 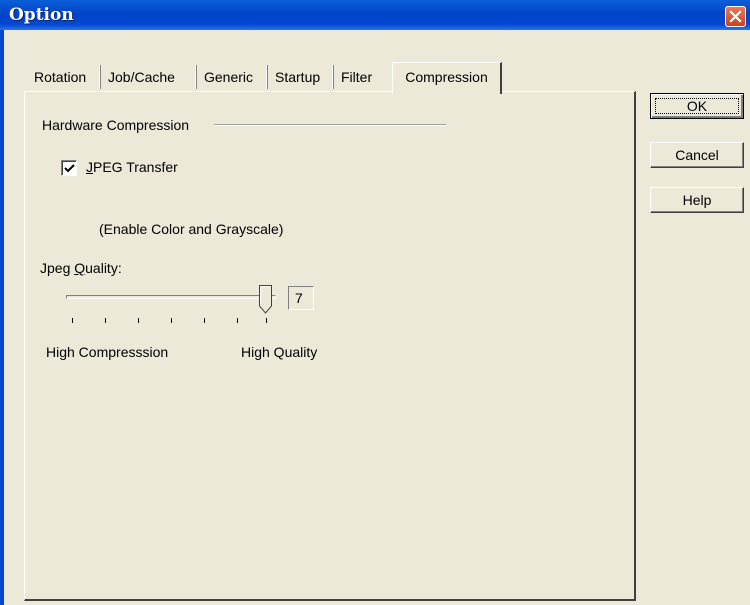 I want to click on tab-compression-label: Compression, so click(x=446, y=77).